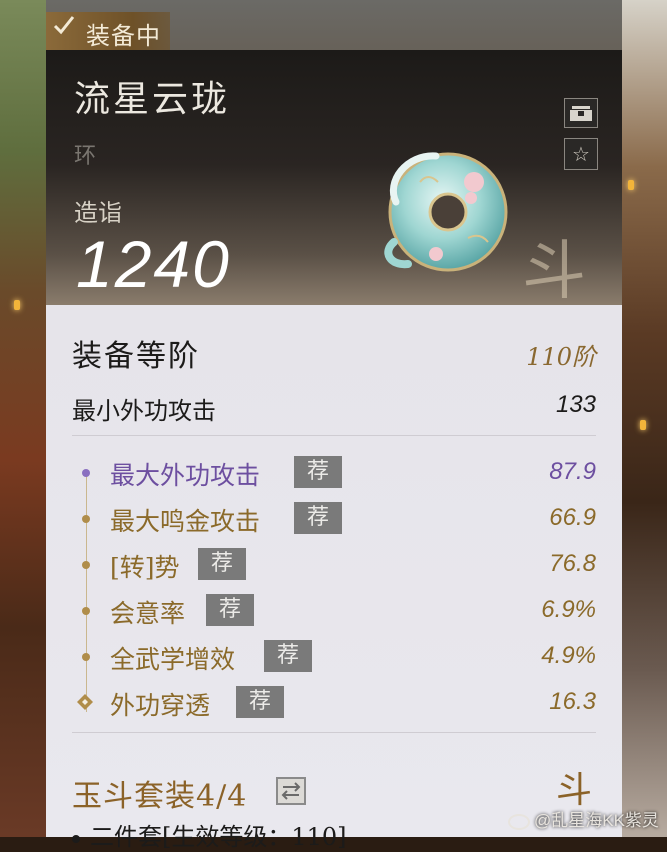 The width and height of the screenshot is (667, 852). I want to click on set-title: 玉斗套装4/4, so click(160, 796).